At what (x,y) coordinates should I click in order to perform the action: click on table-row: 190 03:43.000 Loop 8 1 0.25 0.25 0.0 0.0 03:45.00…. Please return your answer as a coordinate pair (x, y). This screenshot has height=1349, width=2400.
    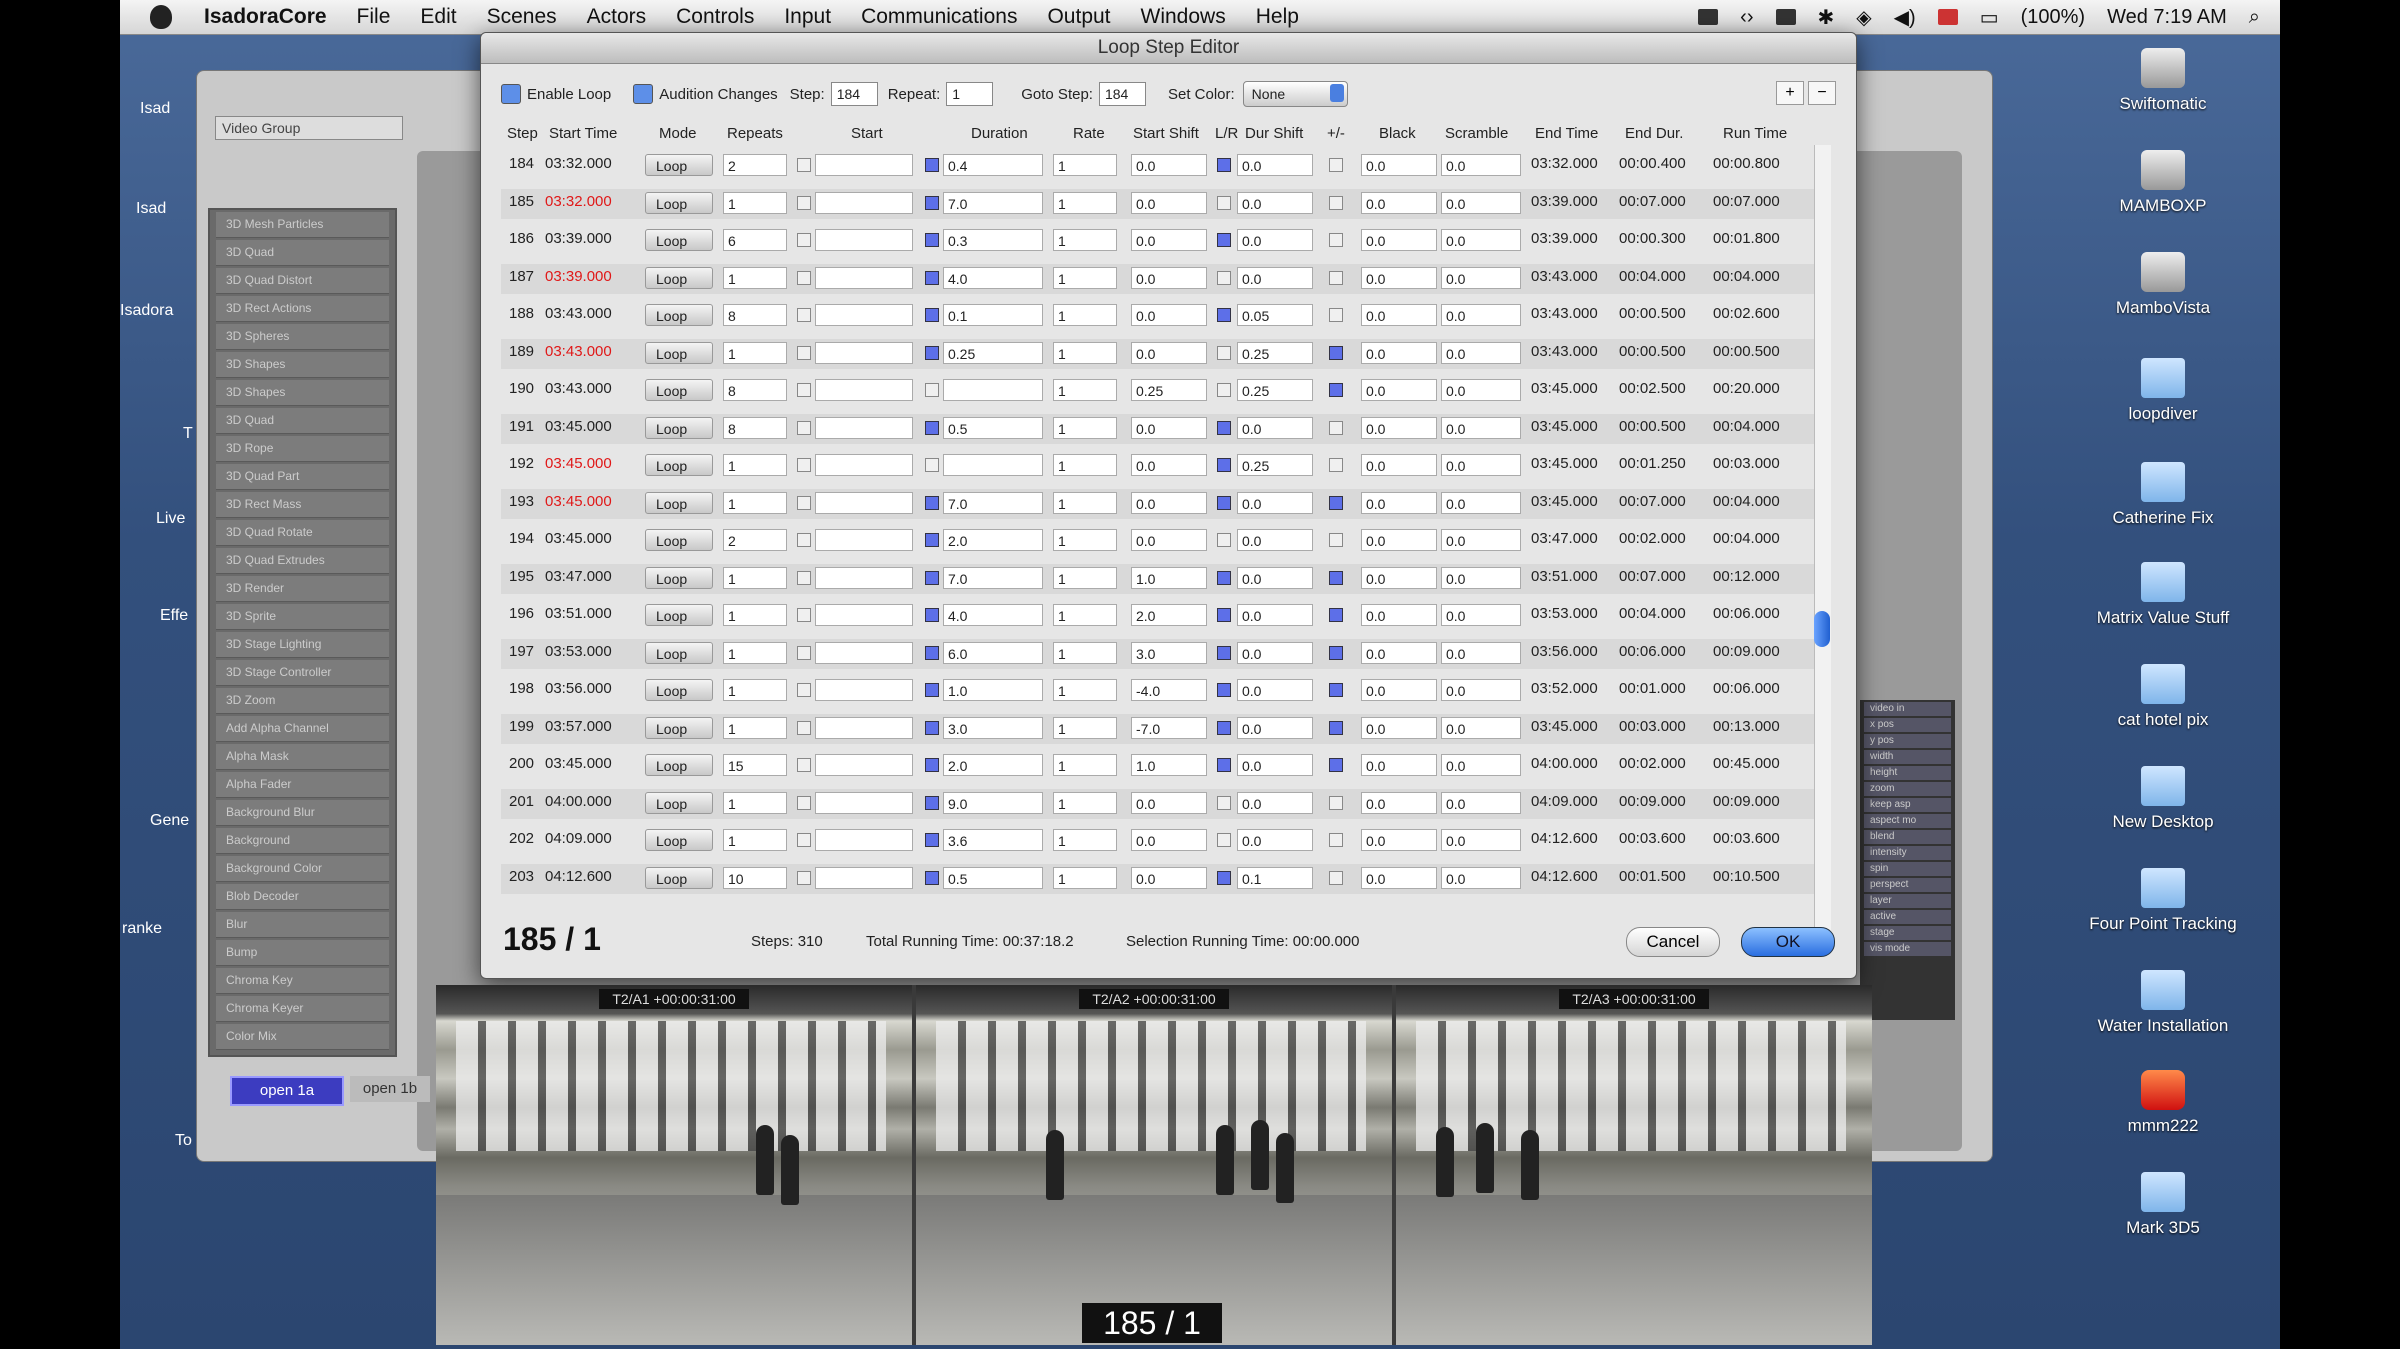
    Looking at the image, I should click on (1161, 391).